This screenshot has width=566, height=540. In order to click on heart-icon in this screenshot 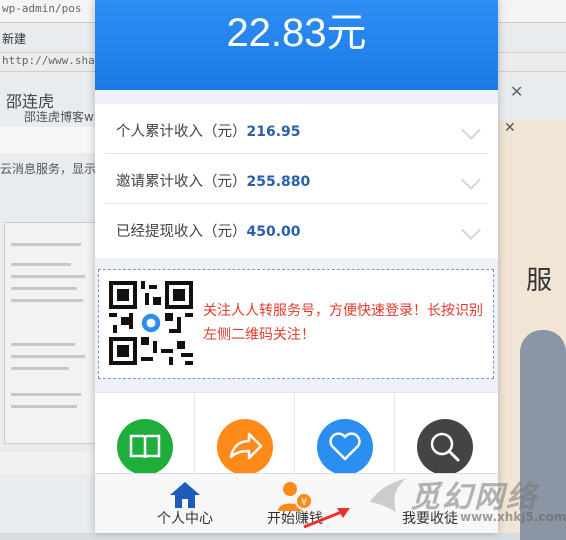, I will do `click(345, 447)`.